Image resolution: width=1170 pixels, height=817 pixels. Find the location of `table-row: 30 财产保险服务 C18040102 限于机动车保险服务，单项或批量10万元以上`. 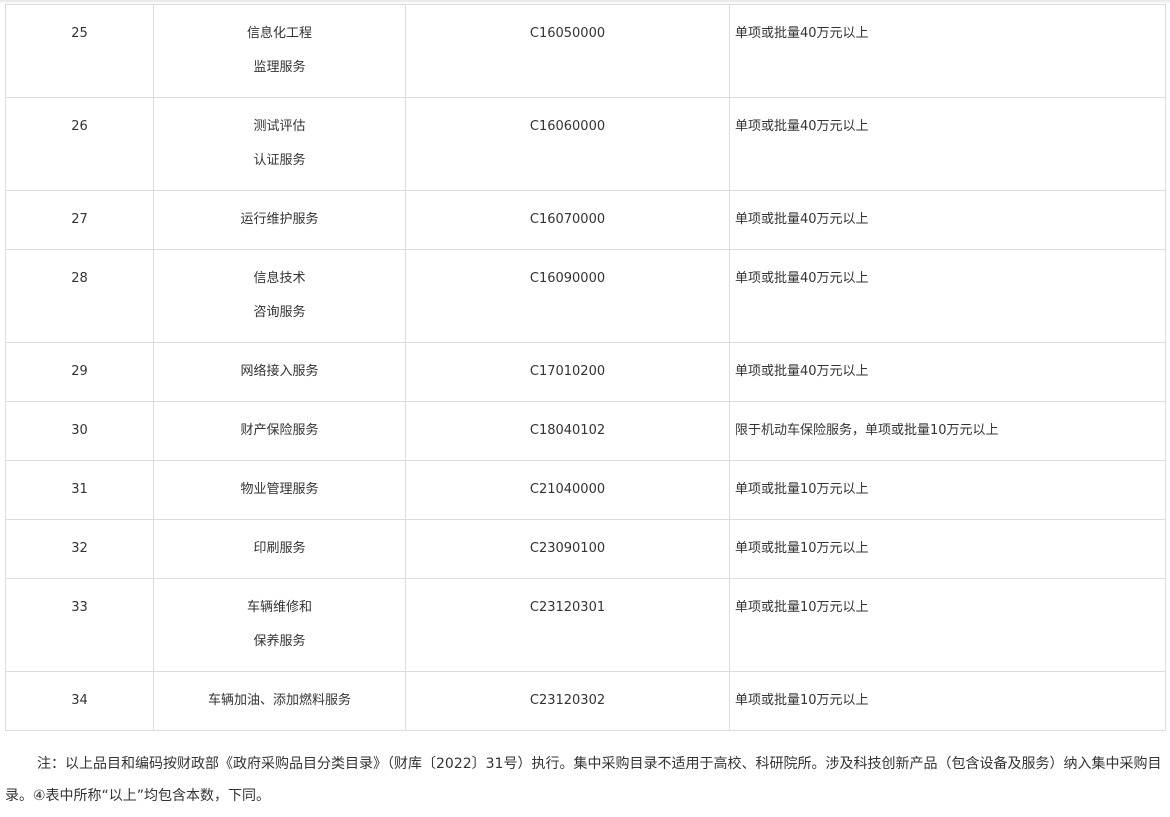

table-row: 30 财产保险服务 C18040102 限于机动车保险服务，单项或批量10万元以上 is located at coordinates (585, 431).